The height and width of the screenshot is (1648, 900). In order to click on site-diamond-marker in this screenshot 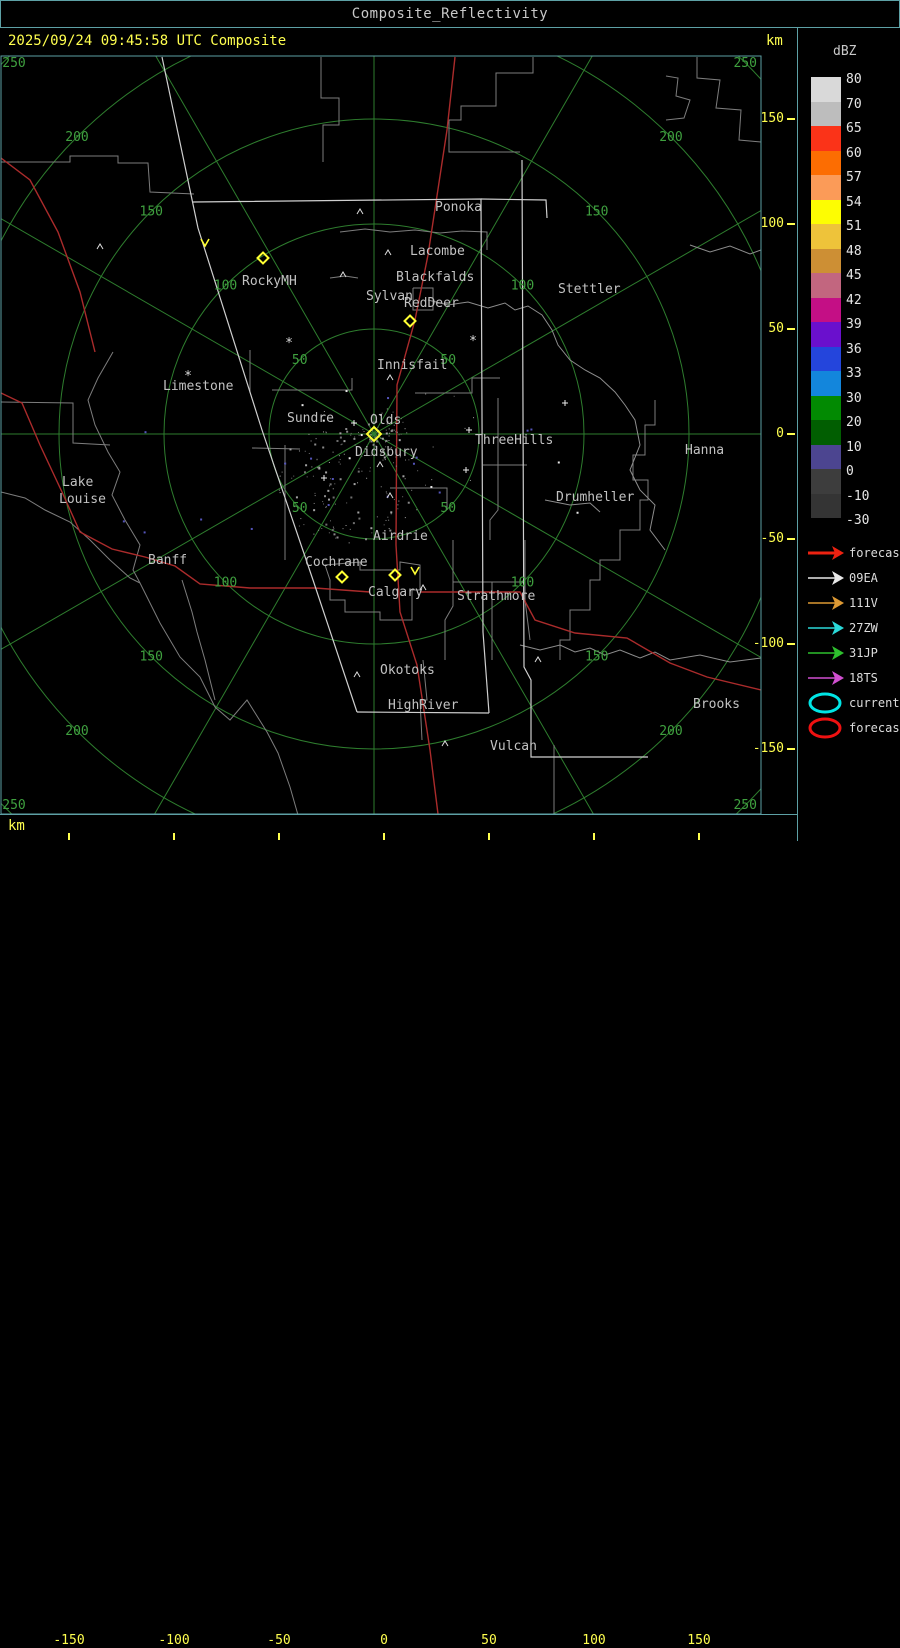, I will do `click(395, 575)`.